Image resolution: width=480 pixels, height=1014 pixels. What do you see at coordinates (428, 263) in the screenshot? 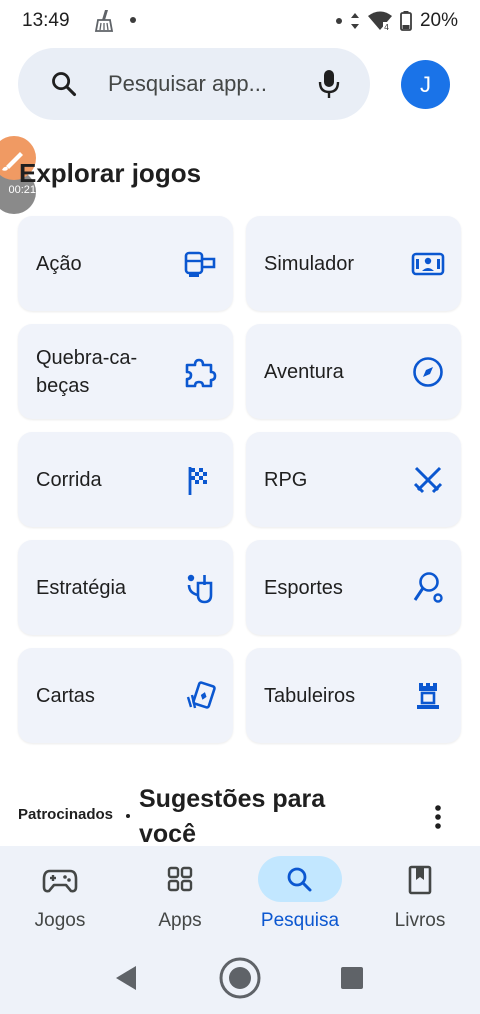
I see `simulator-icon` at bounding box center [428, 263].